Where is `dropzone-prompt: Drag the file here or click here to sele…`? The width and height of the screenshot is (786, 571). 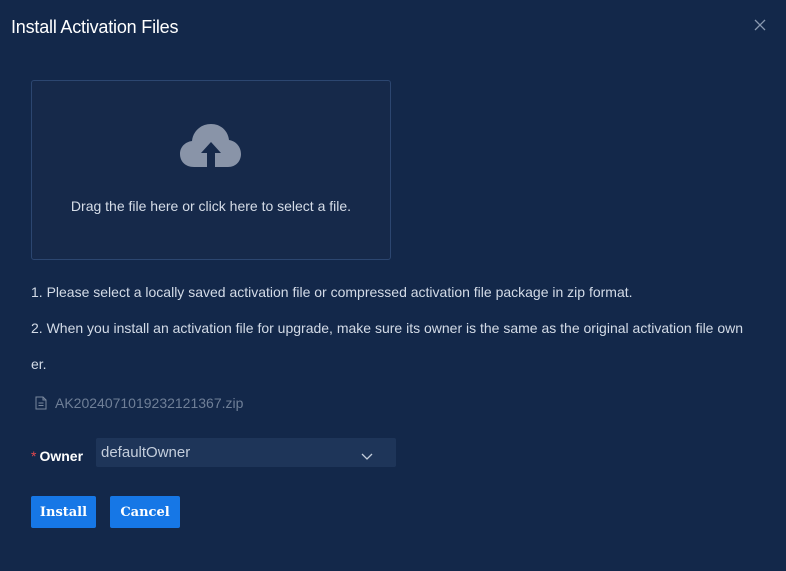 dropzone-prompt: Drag the file here or click here to sele… is located at coordinates (211, 206).